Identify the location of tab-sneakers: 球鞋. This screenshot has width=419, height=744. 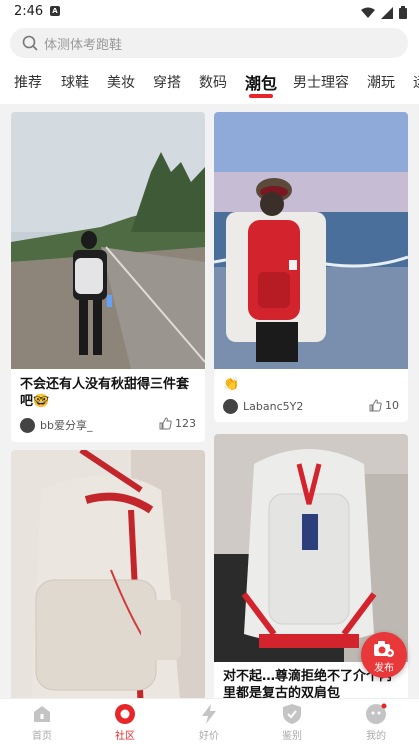
(75, 82).